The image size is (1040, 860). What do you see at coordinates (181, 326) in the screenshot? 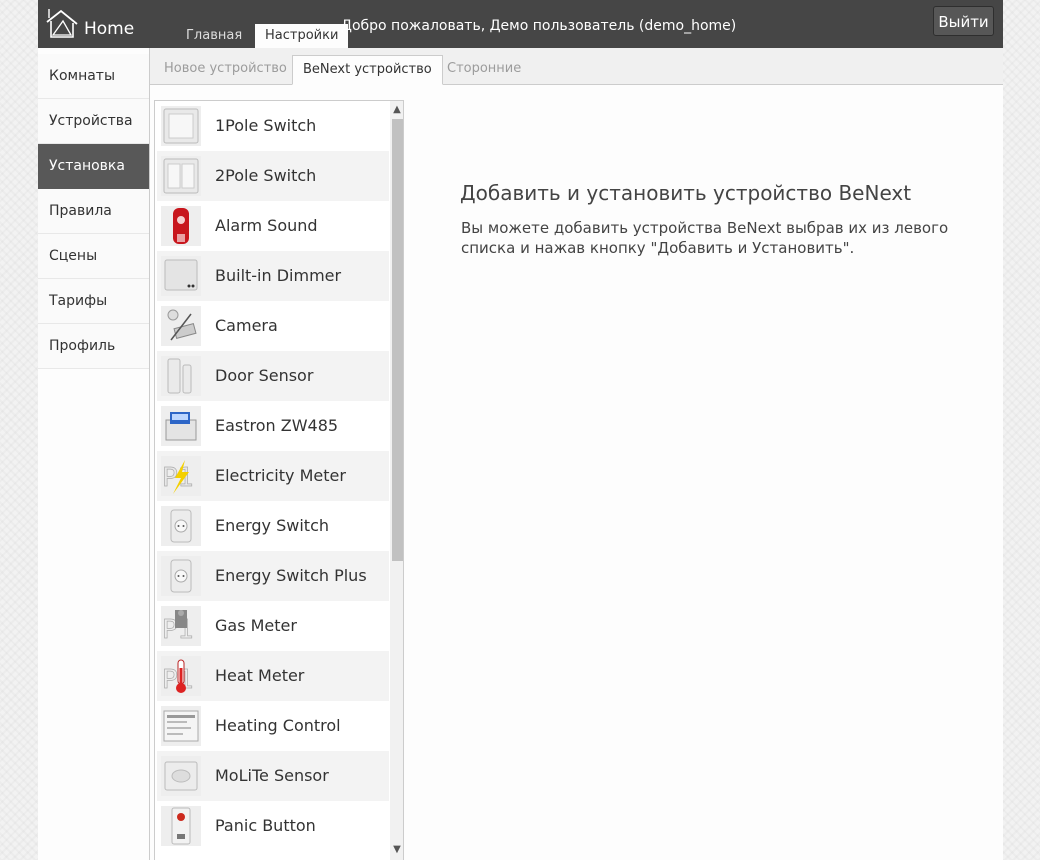
I see `camera-icon` at bounding box center [181, 326].